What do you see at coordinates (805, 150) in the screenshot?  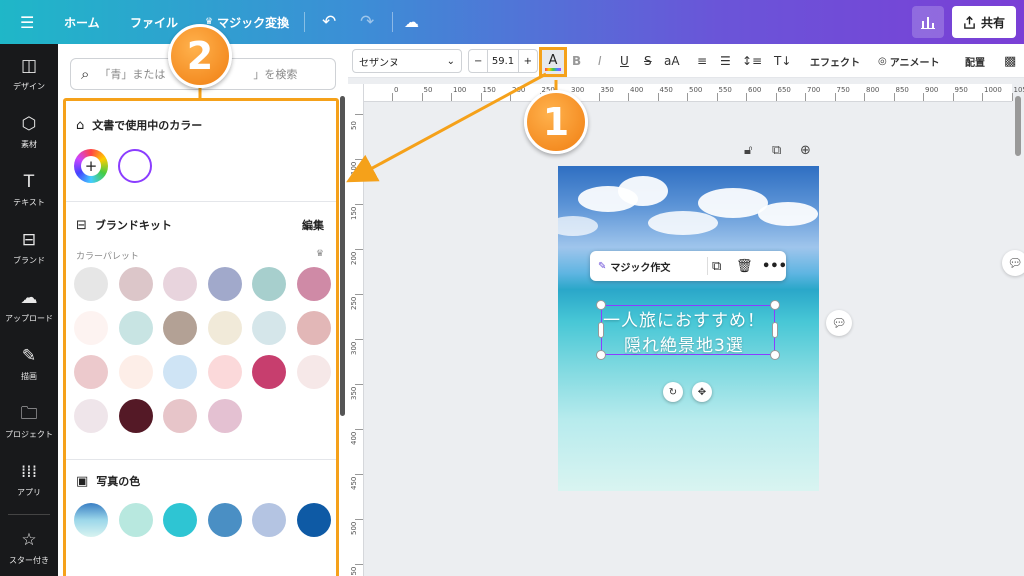 I see `add-page-icon: ⊕` at bounding box center [805, 150].